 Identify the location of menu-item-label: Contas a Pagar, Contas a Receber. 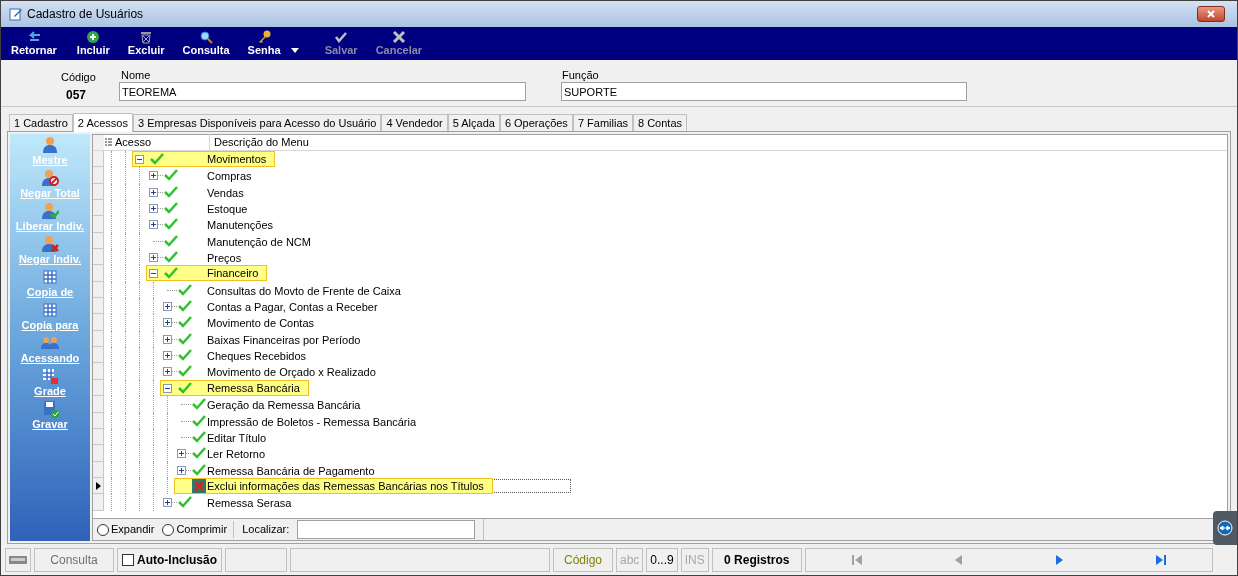
(292, 307).